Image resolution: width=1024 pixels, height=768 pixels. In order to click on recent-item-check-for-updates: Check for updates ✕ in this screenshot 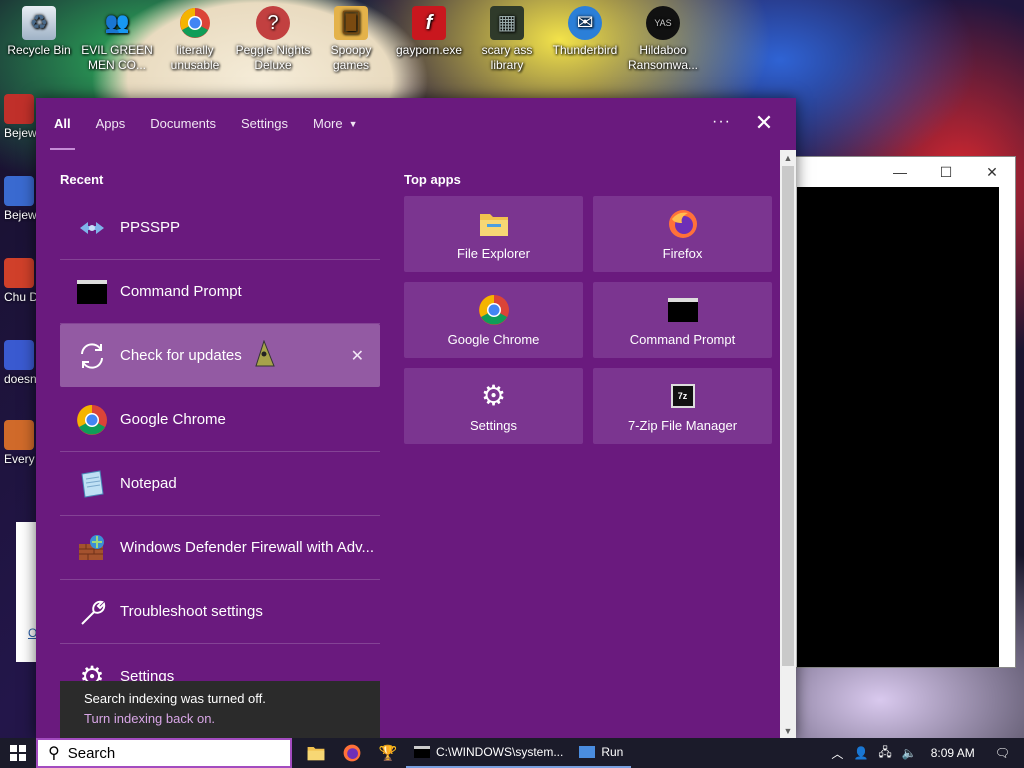, I will do `click(220, 355)`.